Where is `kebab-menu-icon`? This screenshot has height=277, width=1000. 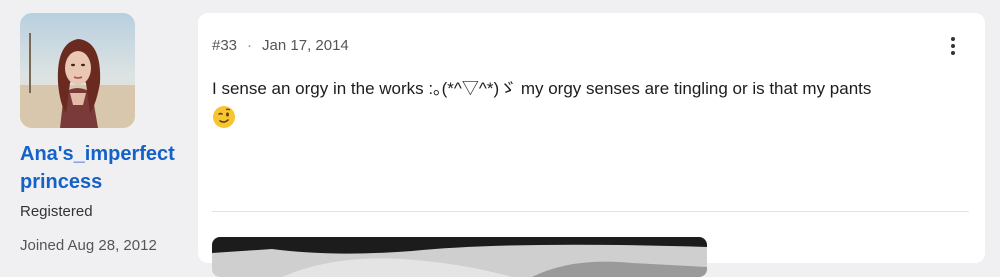 kebab-menu-icon is located at coordinates (953, 46).